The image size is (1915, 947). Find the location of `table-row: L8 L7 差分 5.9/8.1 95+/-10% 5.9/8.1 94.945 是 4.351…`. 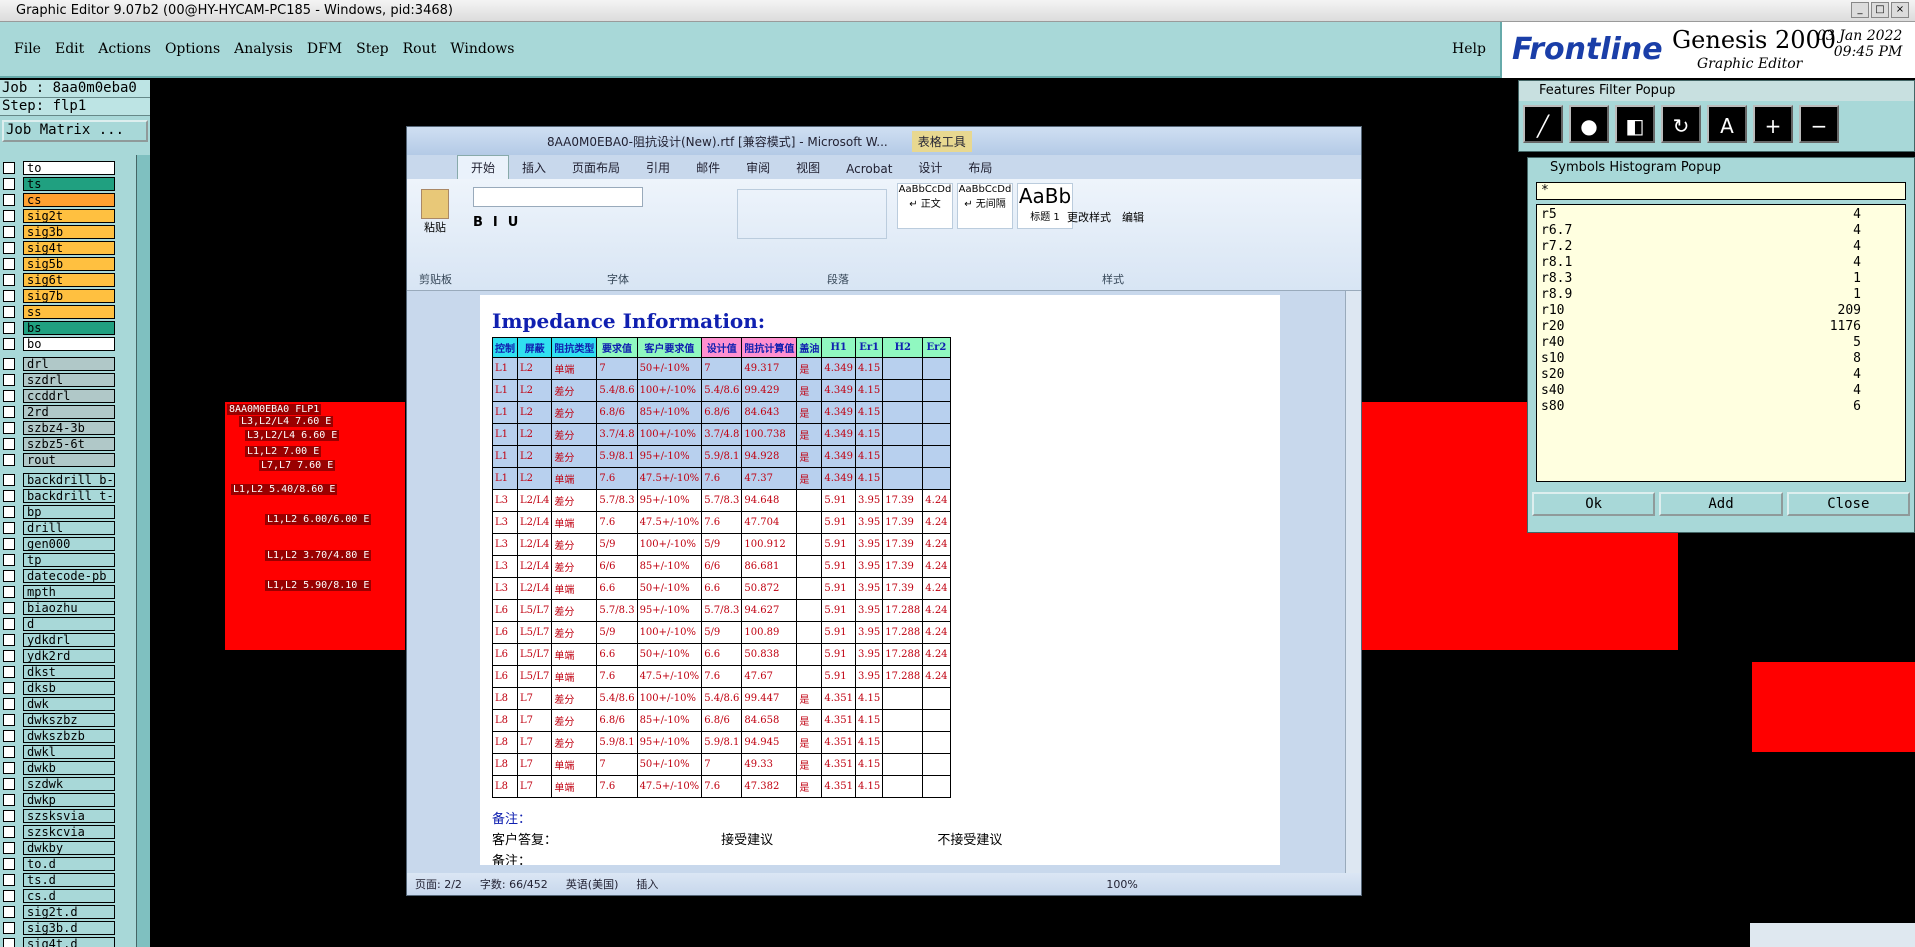

table-row: L8 L7 差分 5.9/8.1 95+/-10% 5.9/8.1 94.945 是 4.351… is located at coordinates (721, 742).